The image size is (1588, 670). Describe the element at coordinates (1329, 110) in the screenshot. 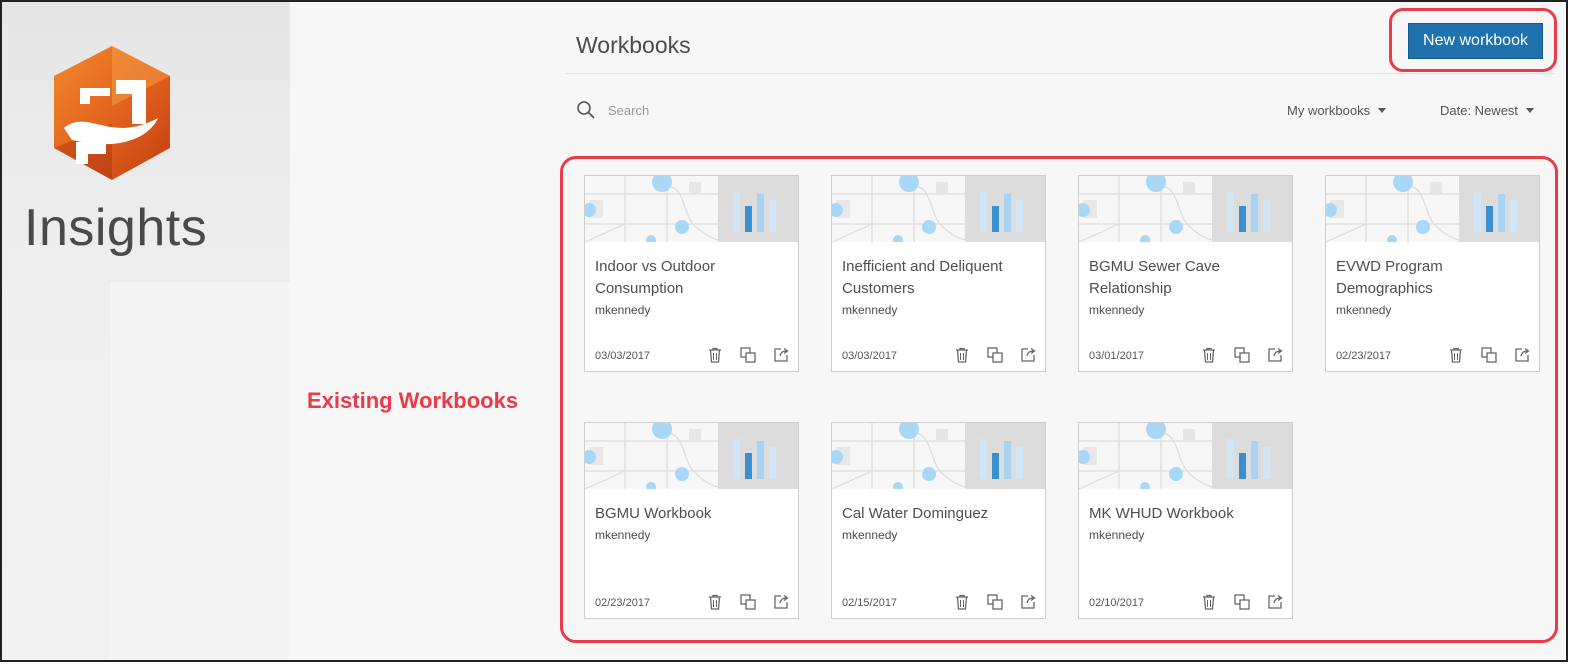

I see `owner-filter-label: My workbooks` at that location.